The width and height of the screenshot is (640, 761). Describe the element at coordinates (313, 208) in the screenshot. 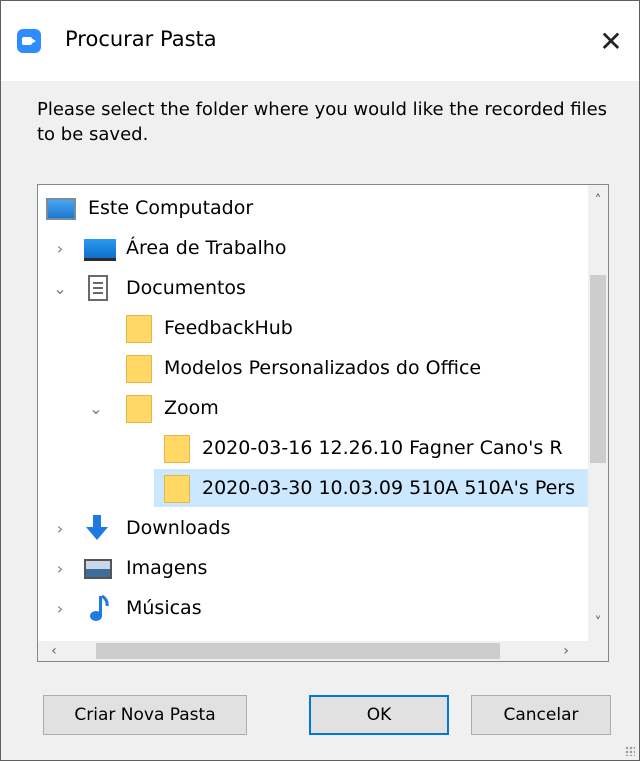

I see `tree-item-este-computador: Este Computador` at that location.